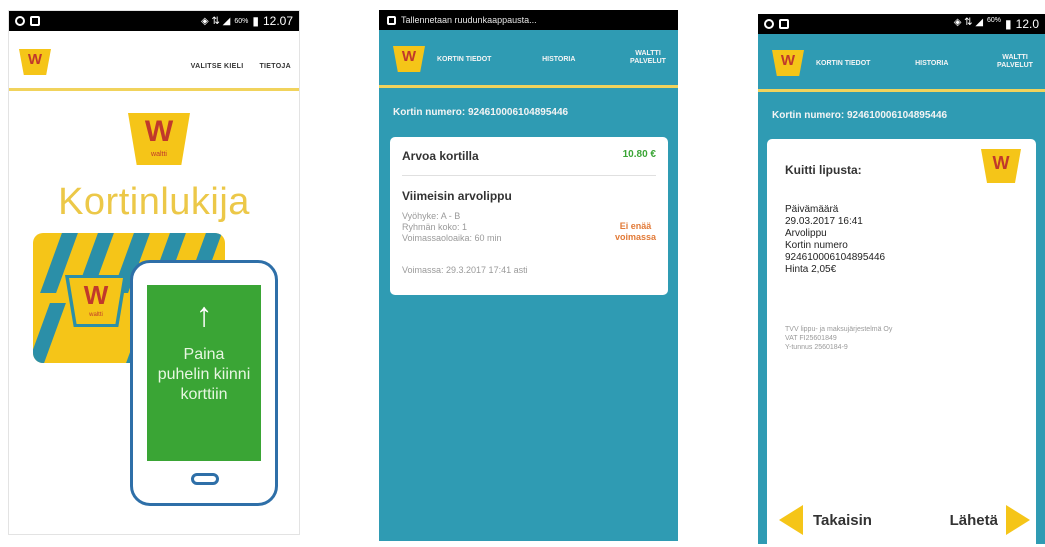 This screenshot has width=1045, height=547. Describe the element at coordinates (639, 154) in the screenshot. I see `balance-value: 10.80 €` at that location.